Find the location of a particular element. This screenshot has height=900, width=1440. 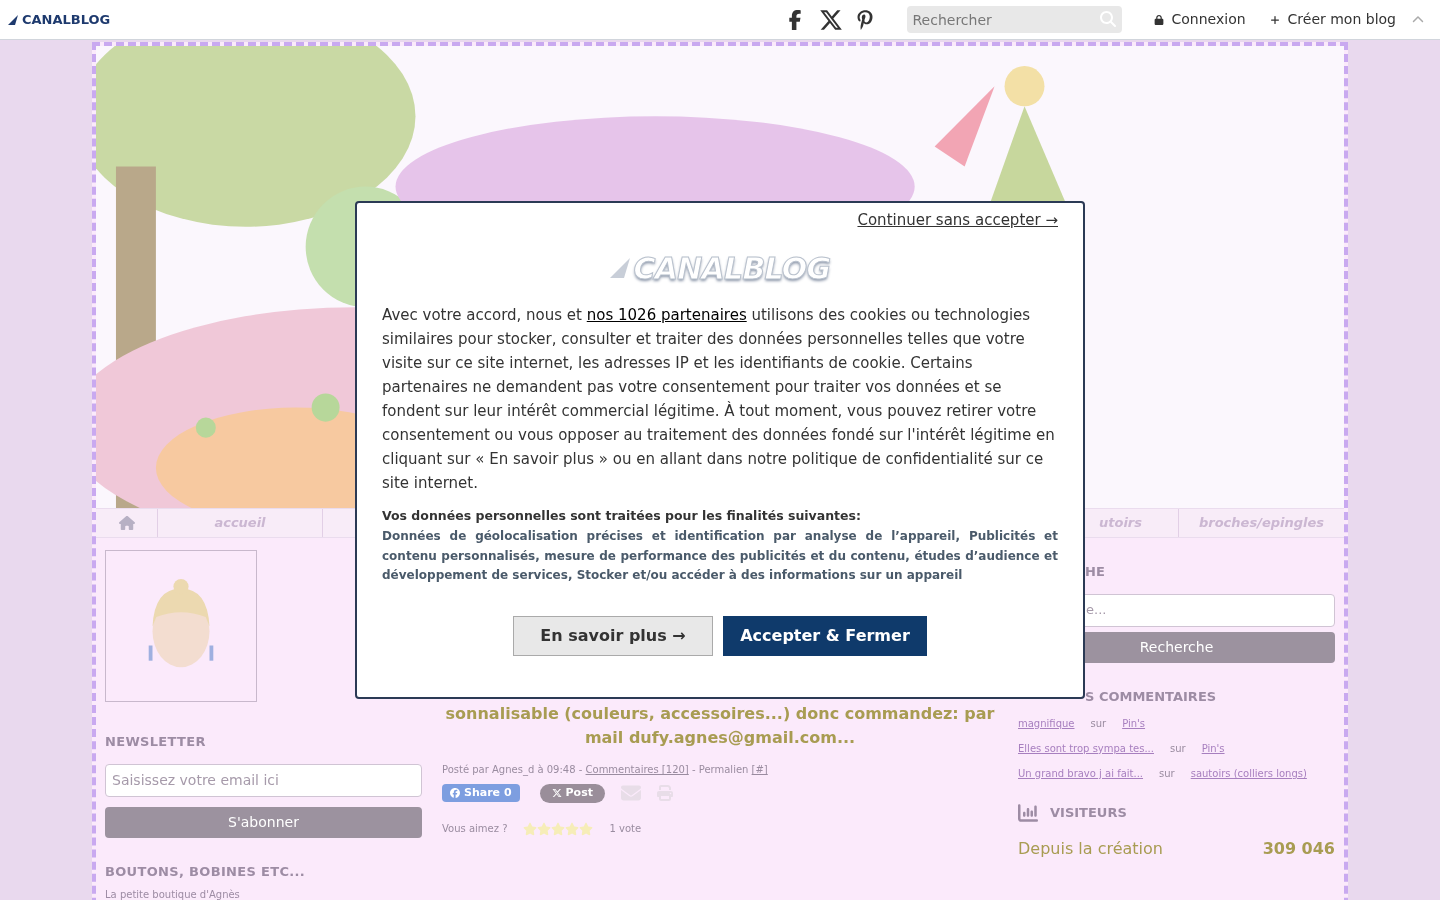

accept-button: Accepter & Fermer is located at coordinates (825, 635).